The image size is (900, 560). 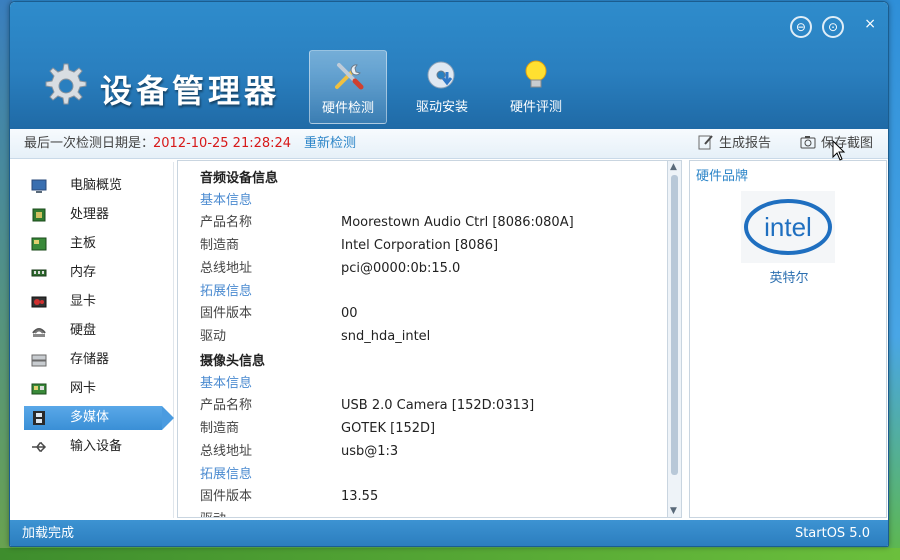 I want to click on edit-report-icon, so click(x=705, y=142).